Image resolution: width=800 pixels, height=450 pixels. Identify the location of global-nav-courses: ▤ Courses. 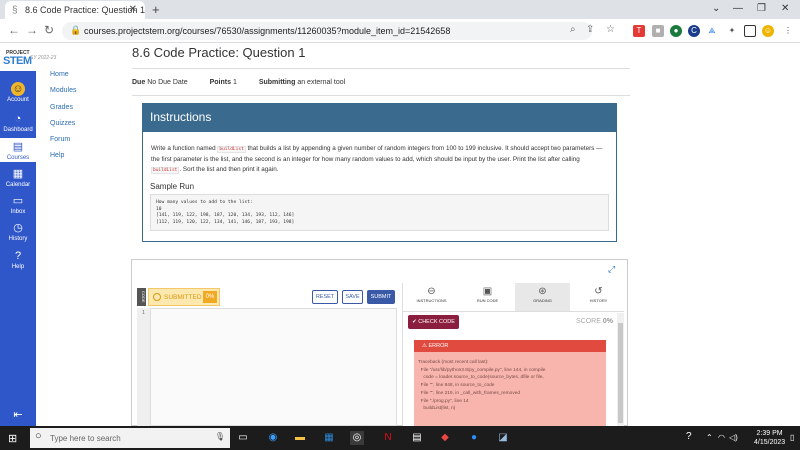
(18, 150).